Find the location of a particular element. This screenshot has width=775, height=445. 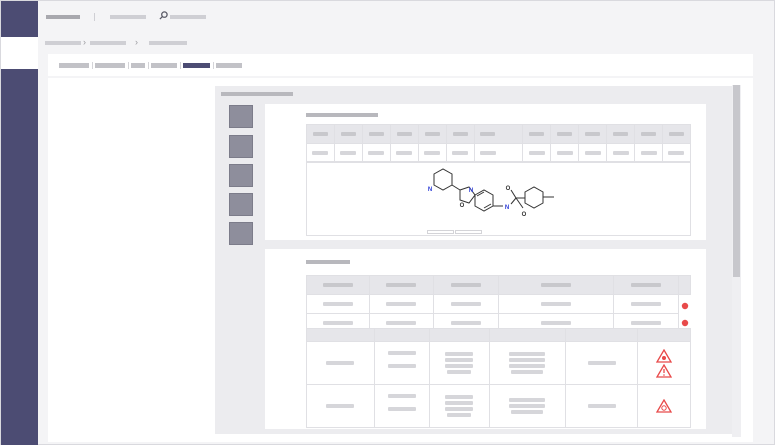

tab-strip is located at coordinates (400, 65).